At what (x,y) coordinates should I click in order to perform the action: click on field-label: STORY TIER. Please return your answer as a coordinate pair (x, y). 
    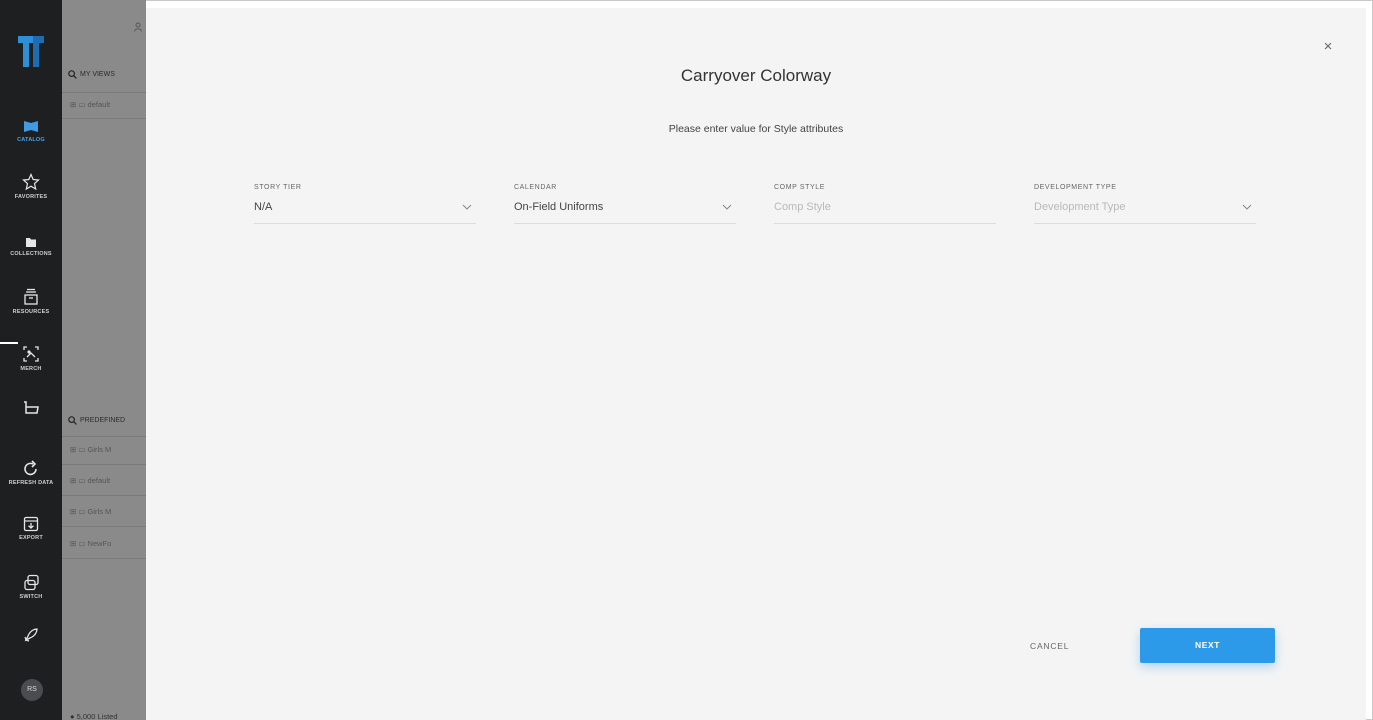
    Looking at the image, I should click on (278, 187).